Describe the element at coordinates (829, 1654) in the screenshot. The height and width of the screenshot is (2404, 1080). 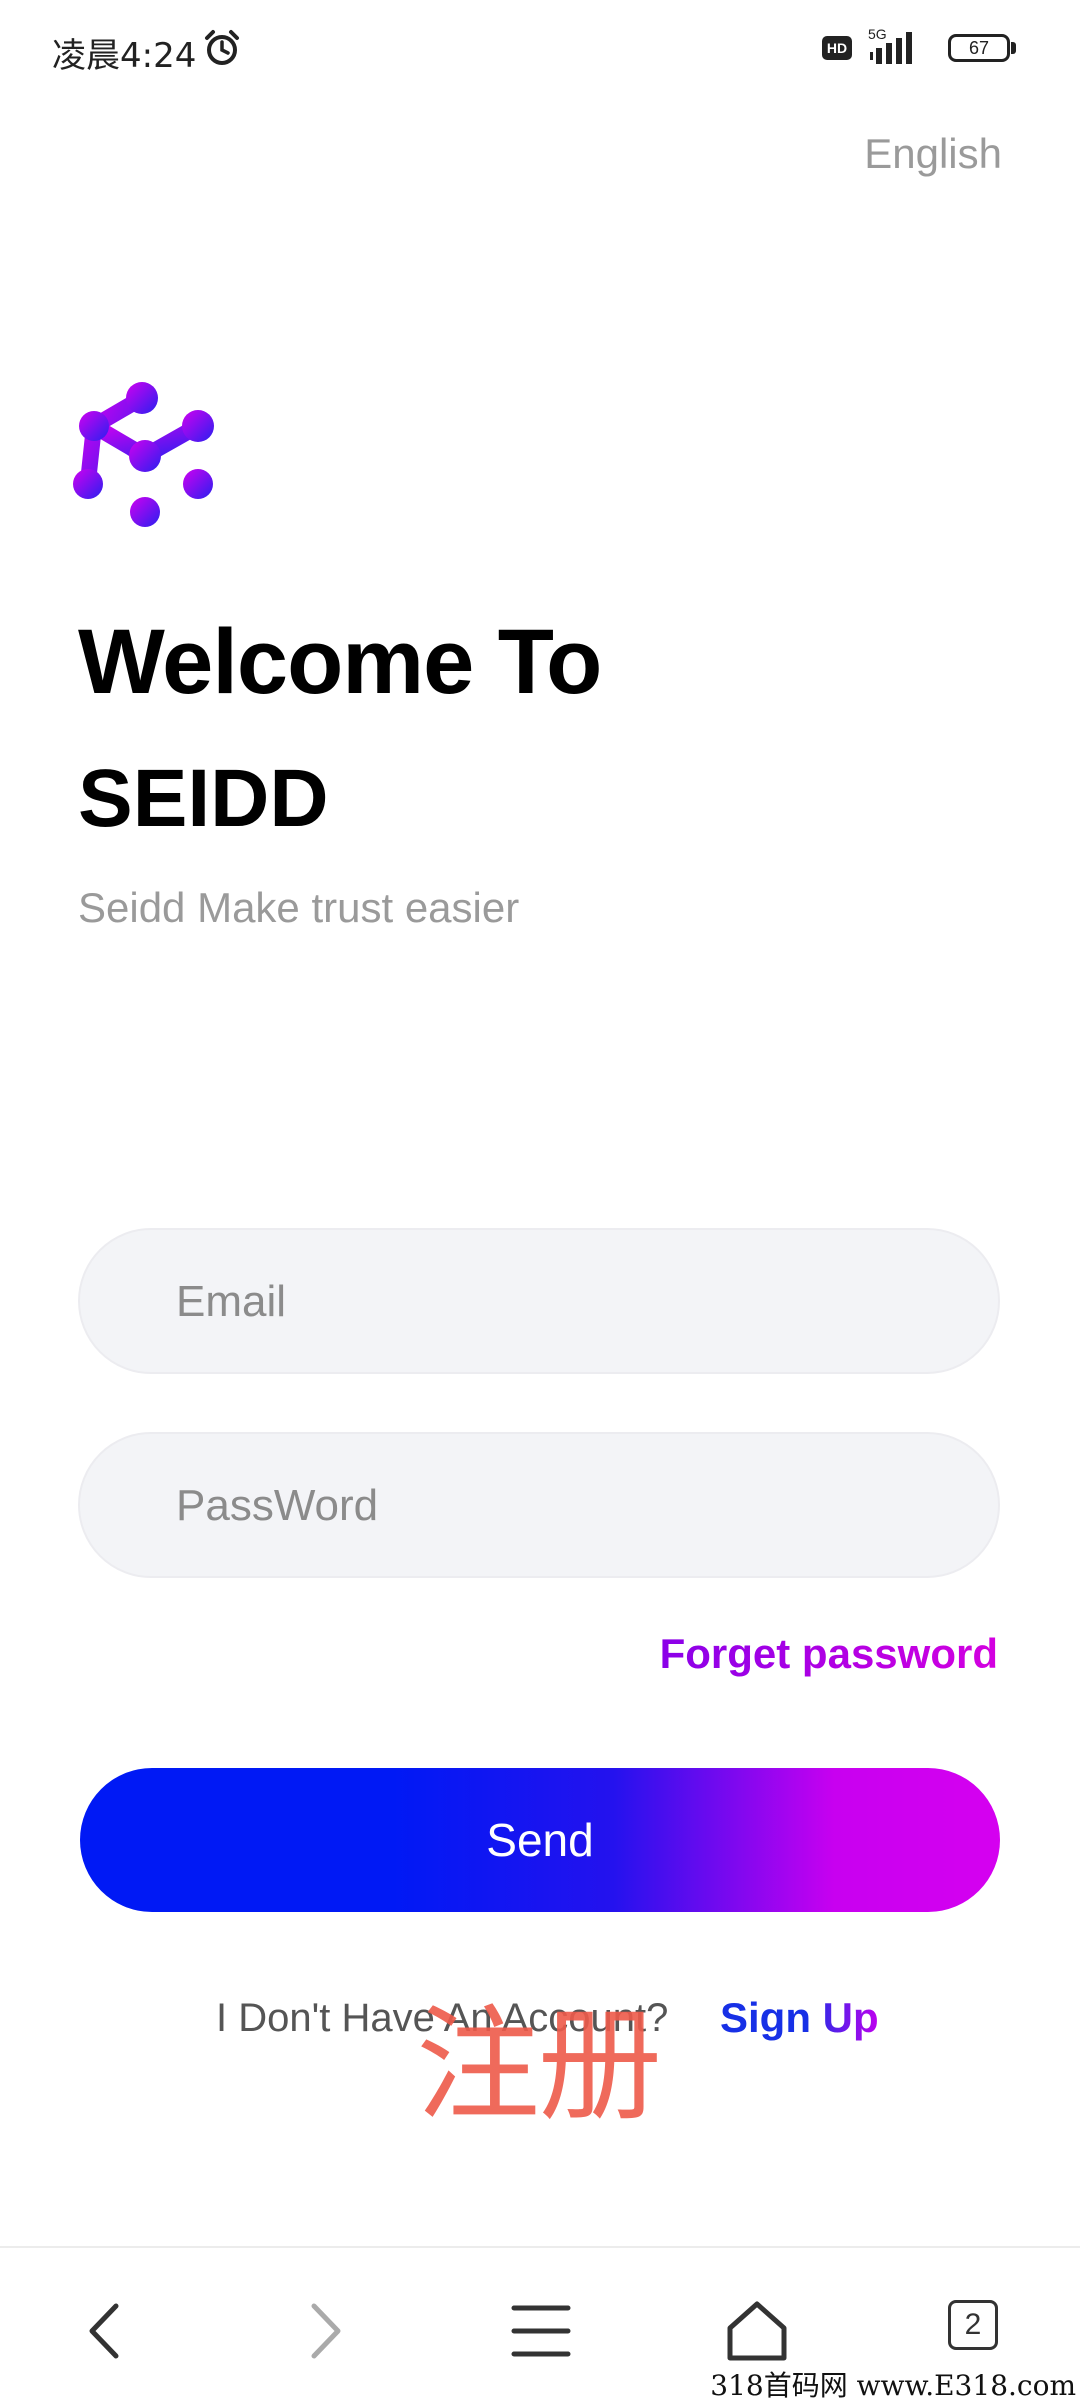
I see `forget-password-link: Forget password` at that location.